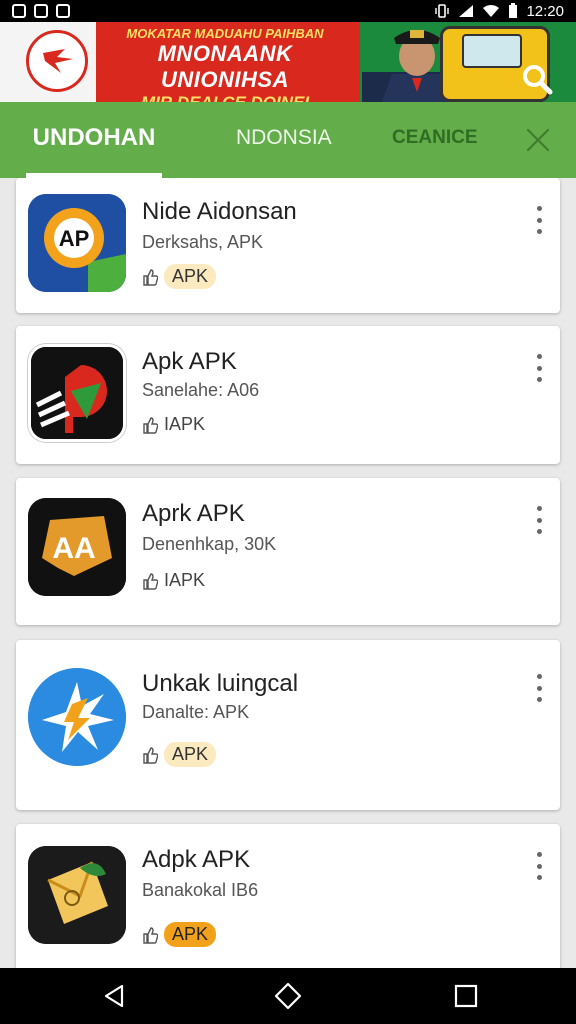 This screenshot has width=576, height=1024. What do you see at coordinates (193, 513) in the screenshot?
I see `app-title: Aprk APK` at bounding box center [193, 513].